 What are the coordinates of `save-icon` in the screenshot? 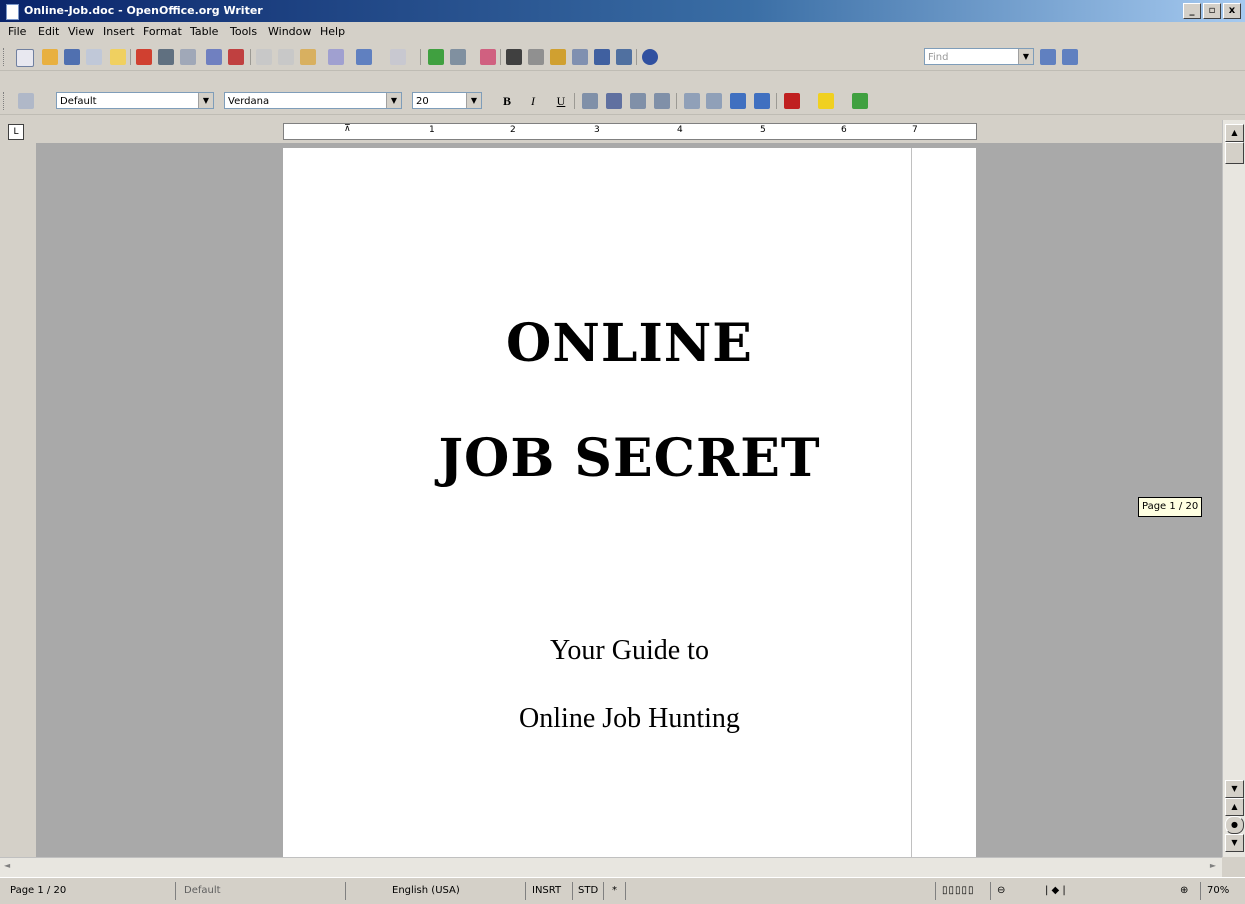 It's located at (72, 57).